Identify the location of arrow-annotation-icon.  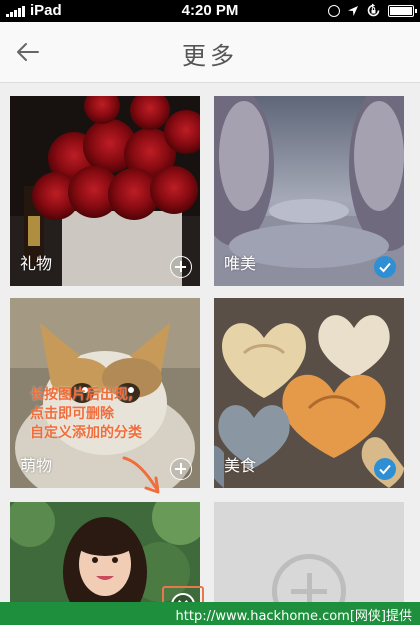
(141, 475).